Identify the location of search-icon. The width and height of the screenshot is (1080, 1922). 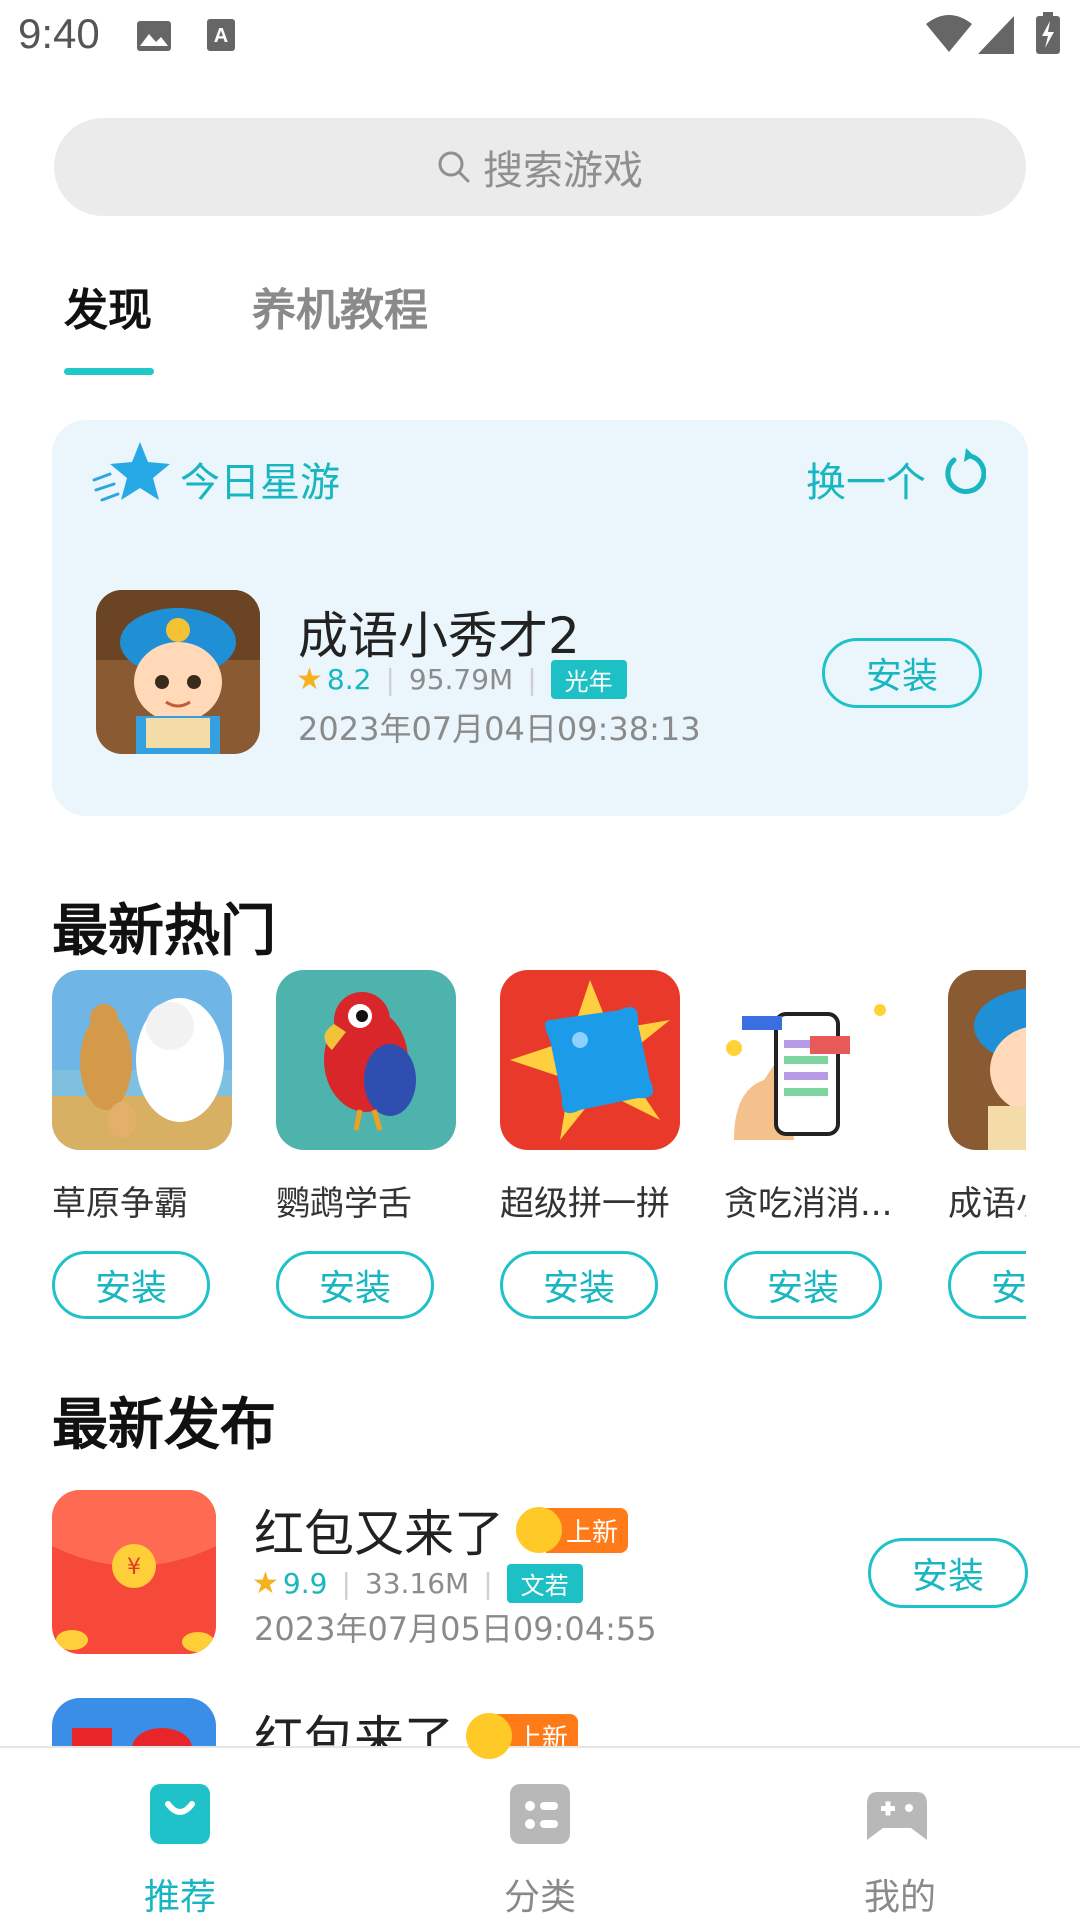
(454, 167).